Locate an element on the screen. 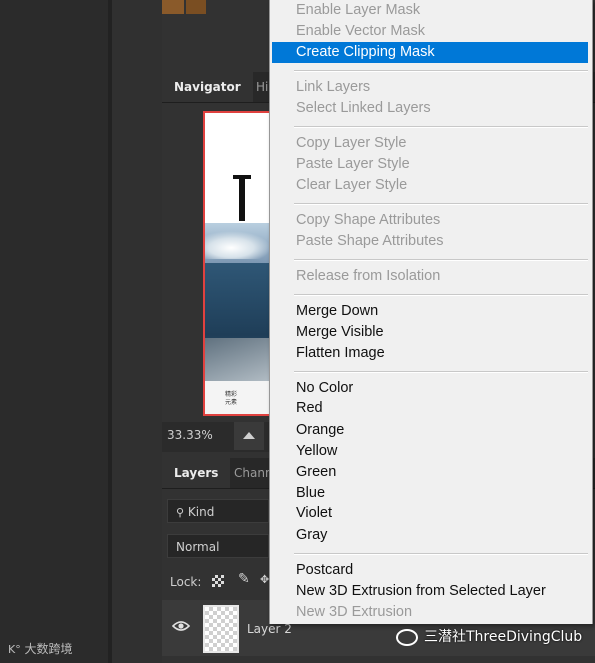  preview-deck is located at coordinates (238, 360).